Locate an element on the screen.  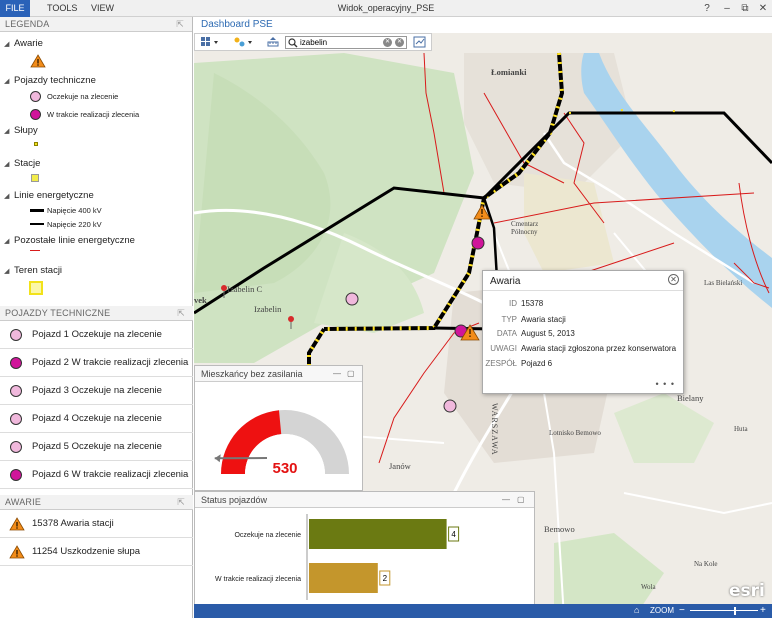
legend-group-label: Pozostałe linie energetyczne is located at coordinates (74, 240).